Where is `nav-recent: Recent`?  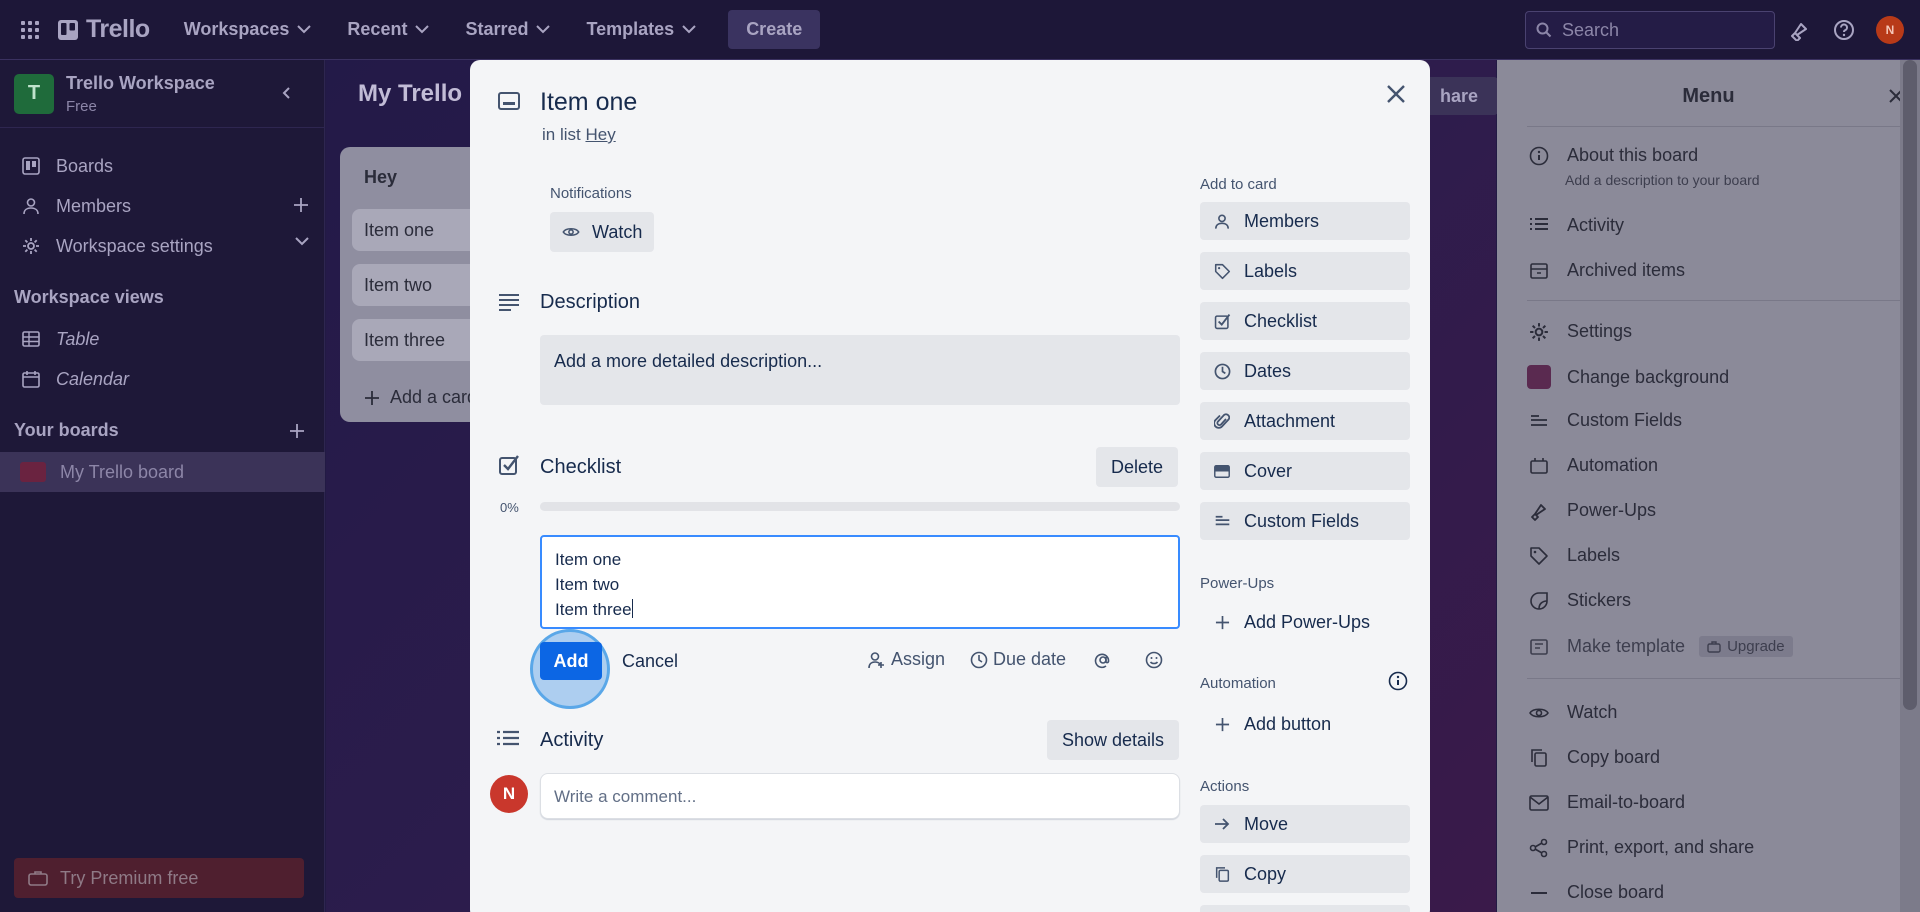
nav-recent: Recent is located at coordinates (388, 29).